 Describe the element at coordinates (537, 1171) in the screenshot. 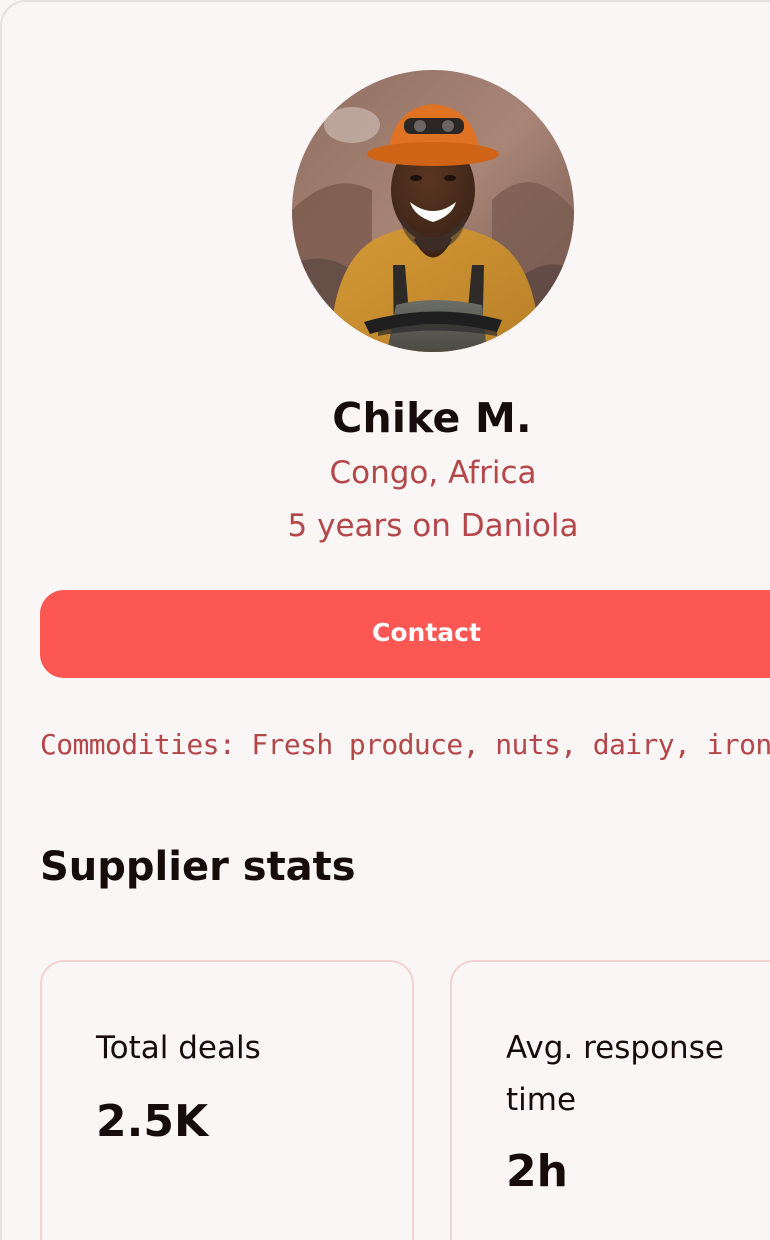

I see `stat-value: 2h` at that location.